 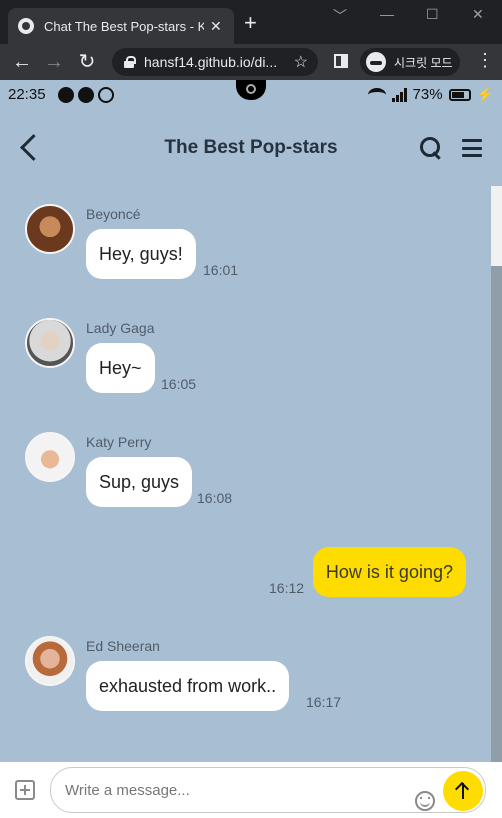 I want to click on hamburger-menu-icon, so click(x=472, y=148).